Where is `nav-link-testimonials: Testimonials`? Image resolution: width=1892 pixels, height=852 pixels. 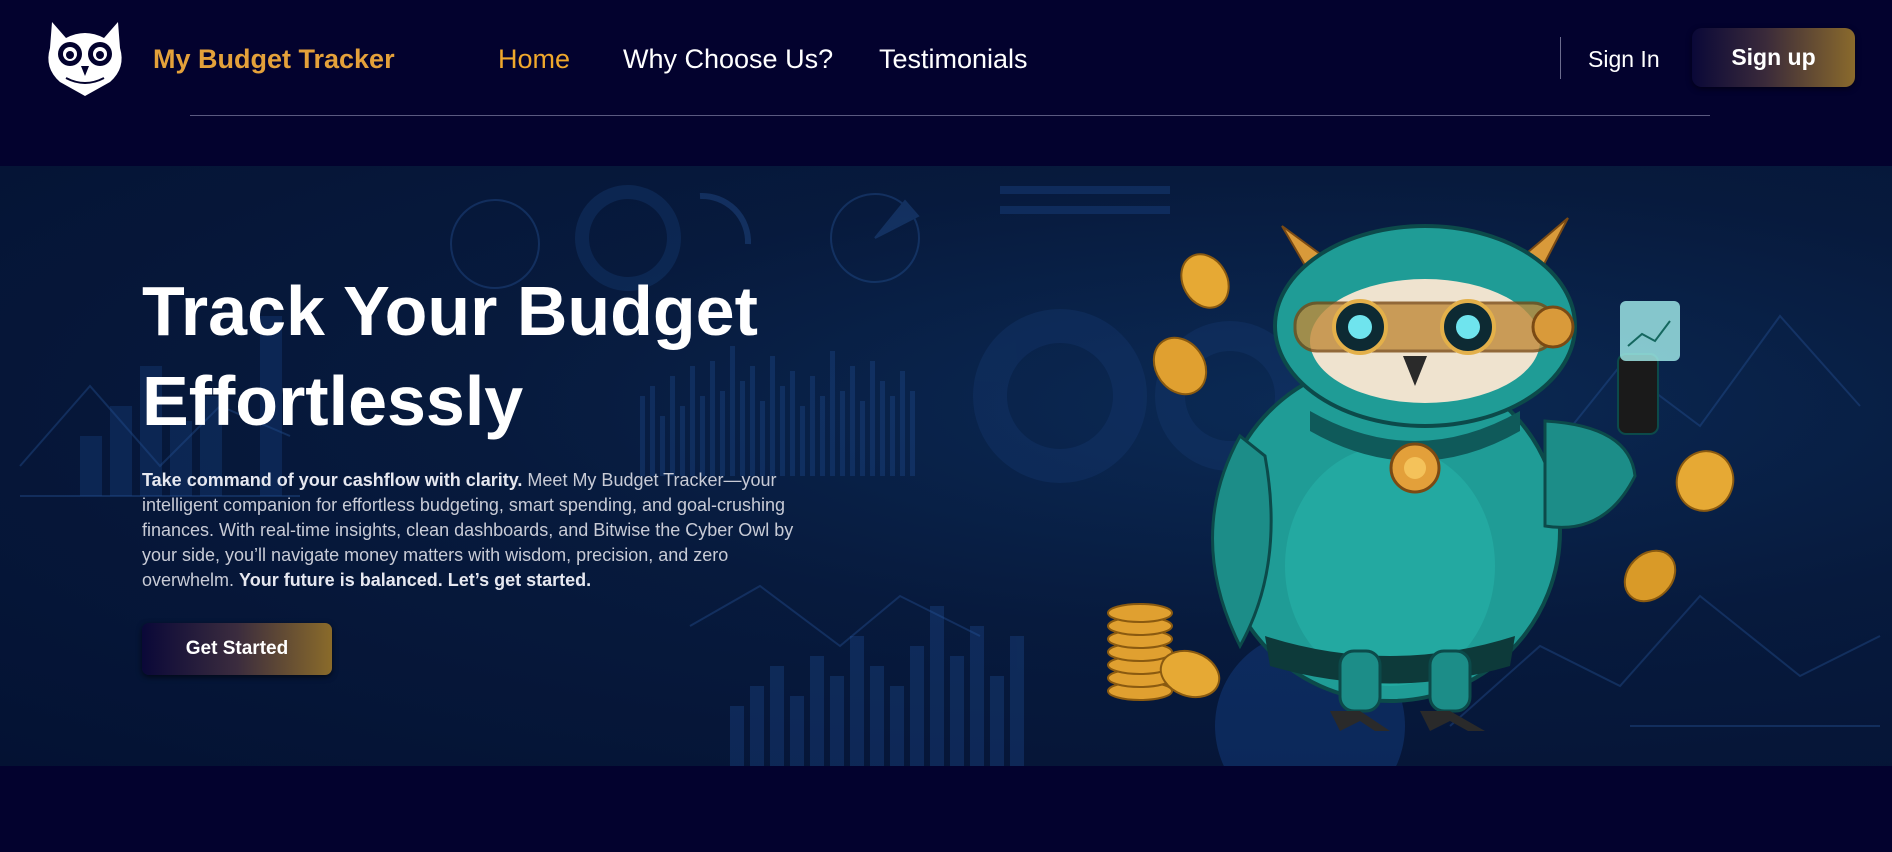
nav-link-testimonials: Testimonials is located at coordinates (953, 59).